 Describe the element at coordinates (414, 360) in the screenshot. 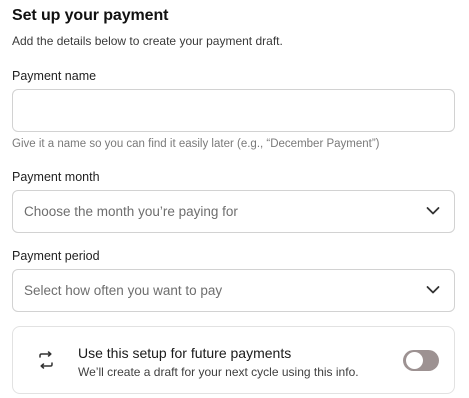

I see `toggle-knob` at that location.